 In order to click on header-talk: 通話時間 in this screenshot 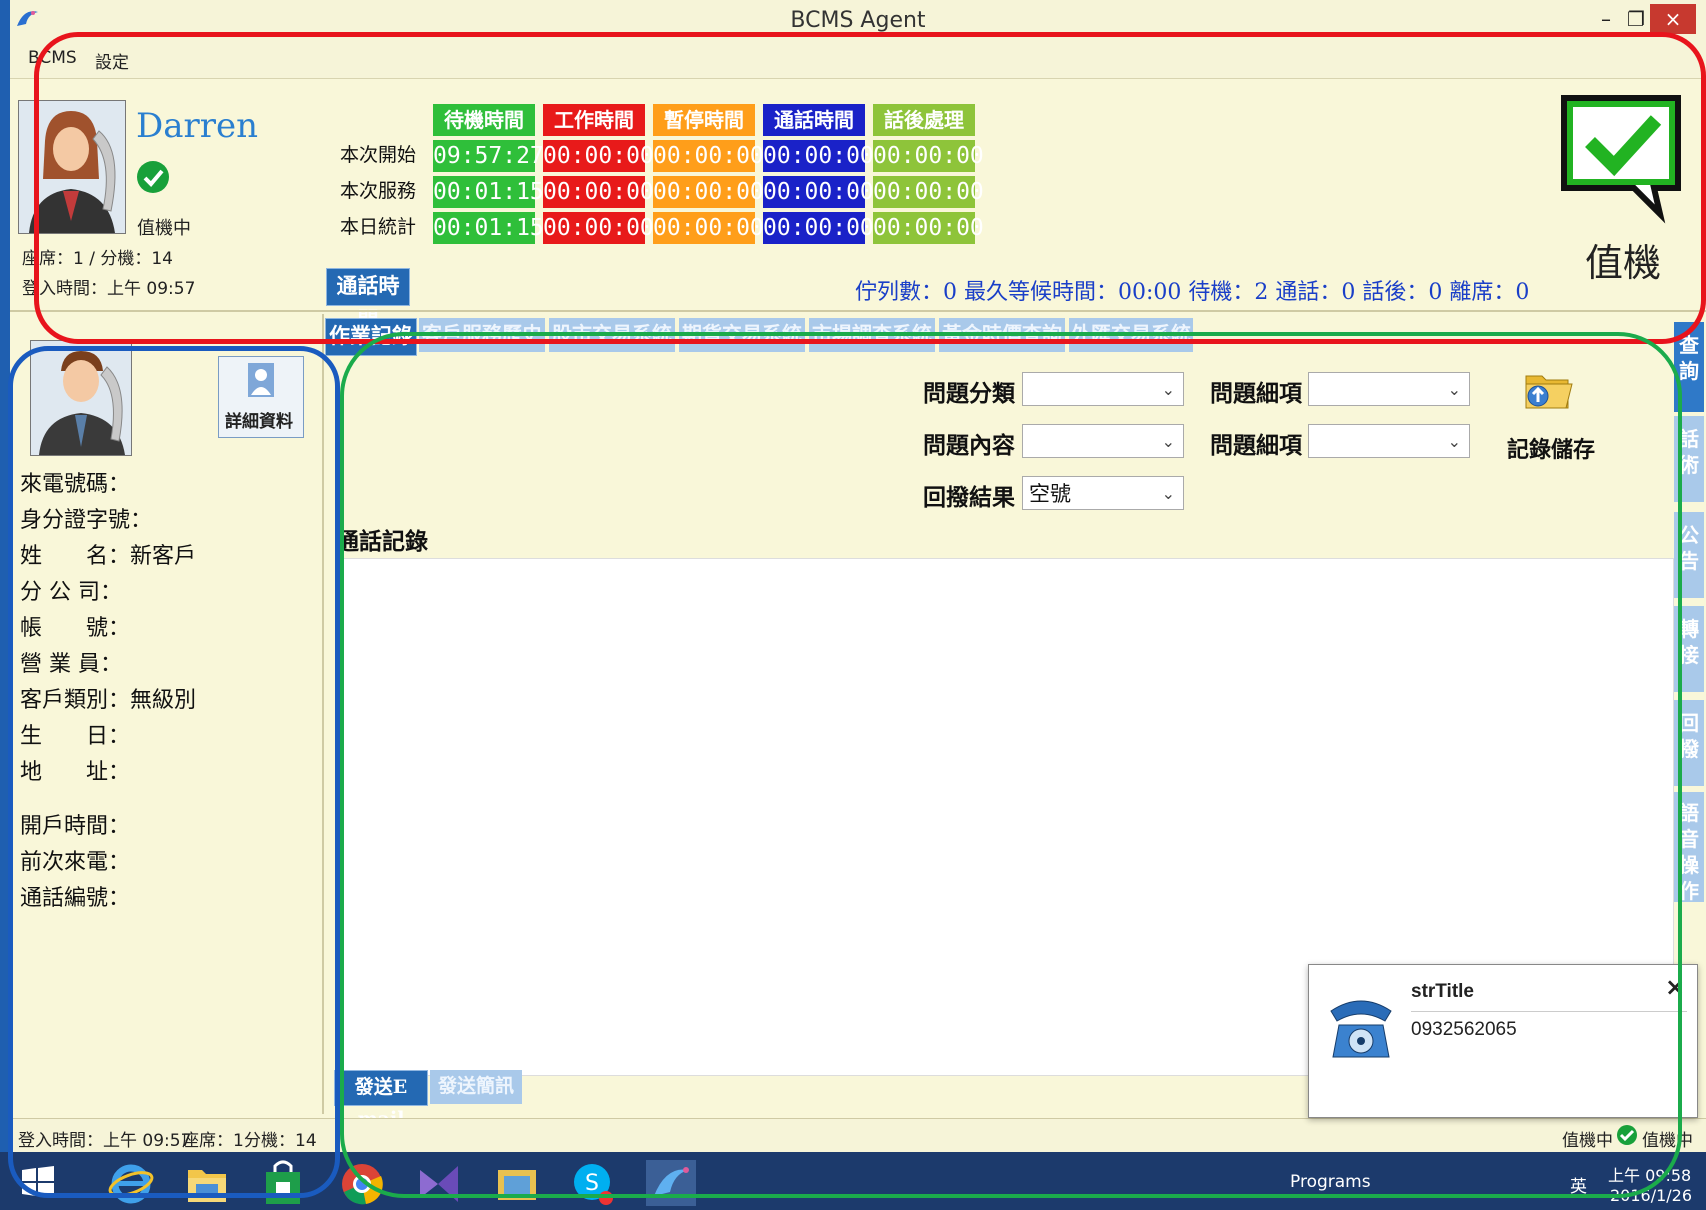, I will do `click(814, 120)`.